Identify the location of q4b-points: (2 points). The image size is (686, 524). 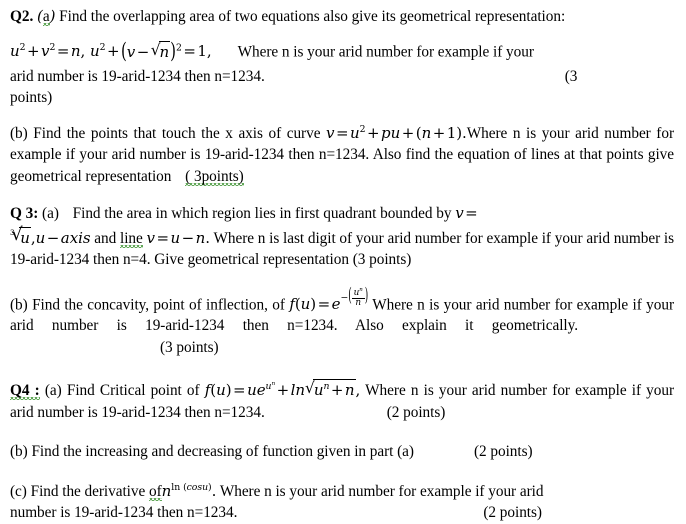
(503, 452).